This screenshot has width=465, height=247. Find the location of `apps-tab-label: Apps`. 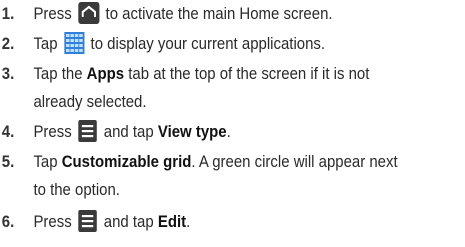

apps-tab-label: Apps is located at coordinates (105, 73).